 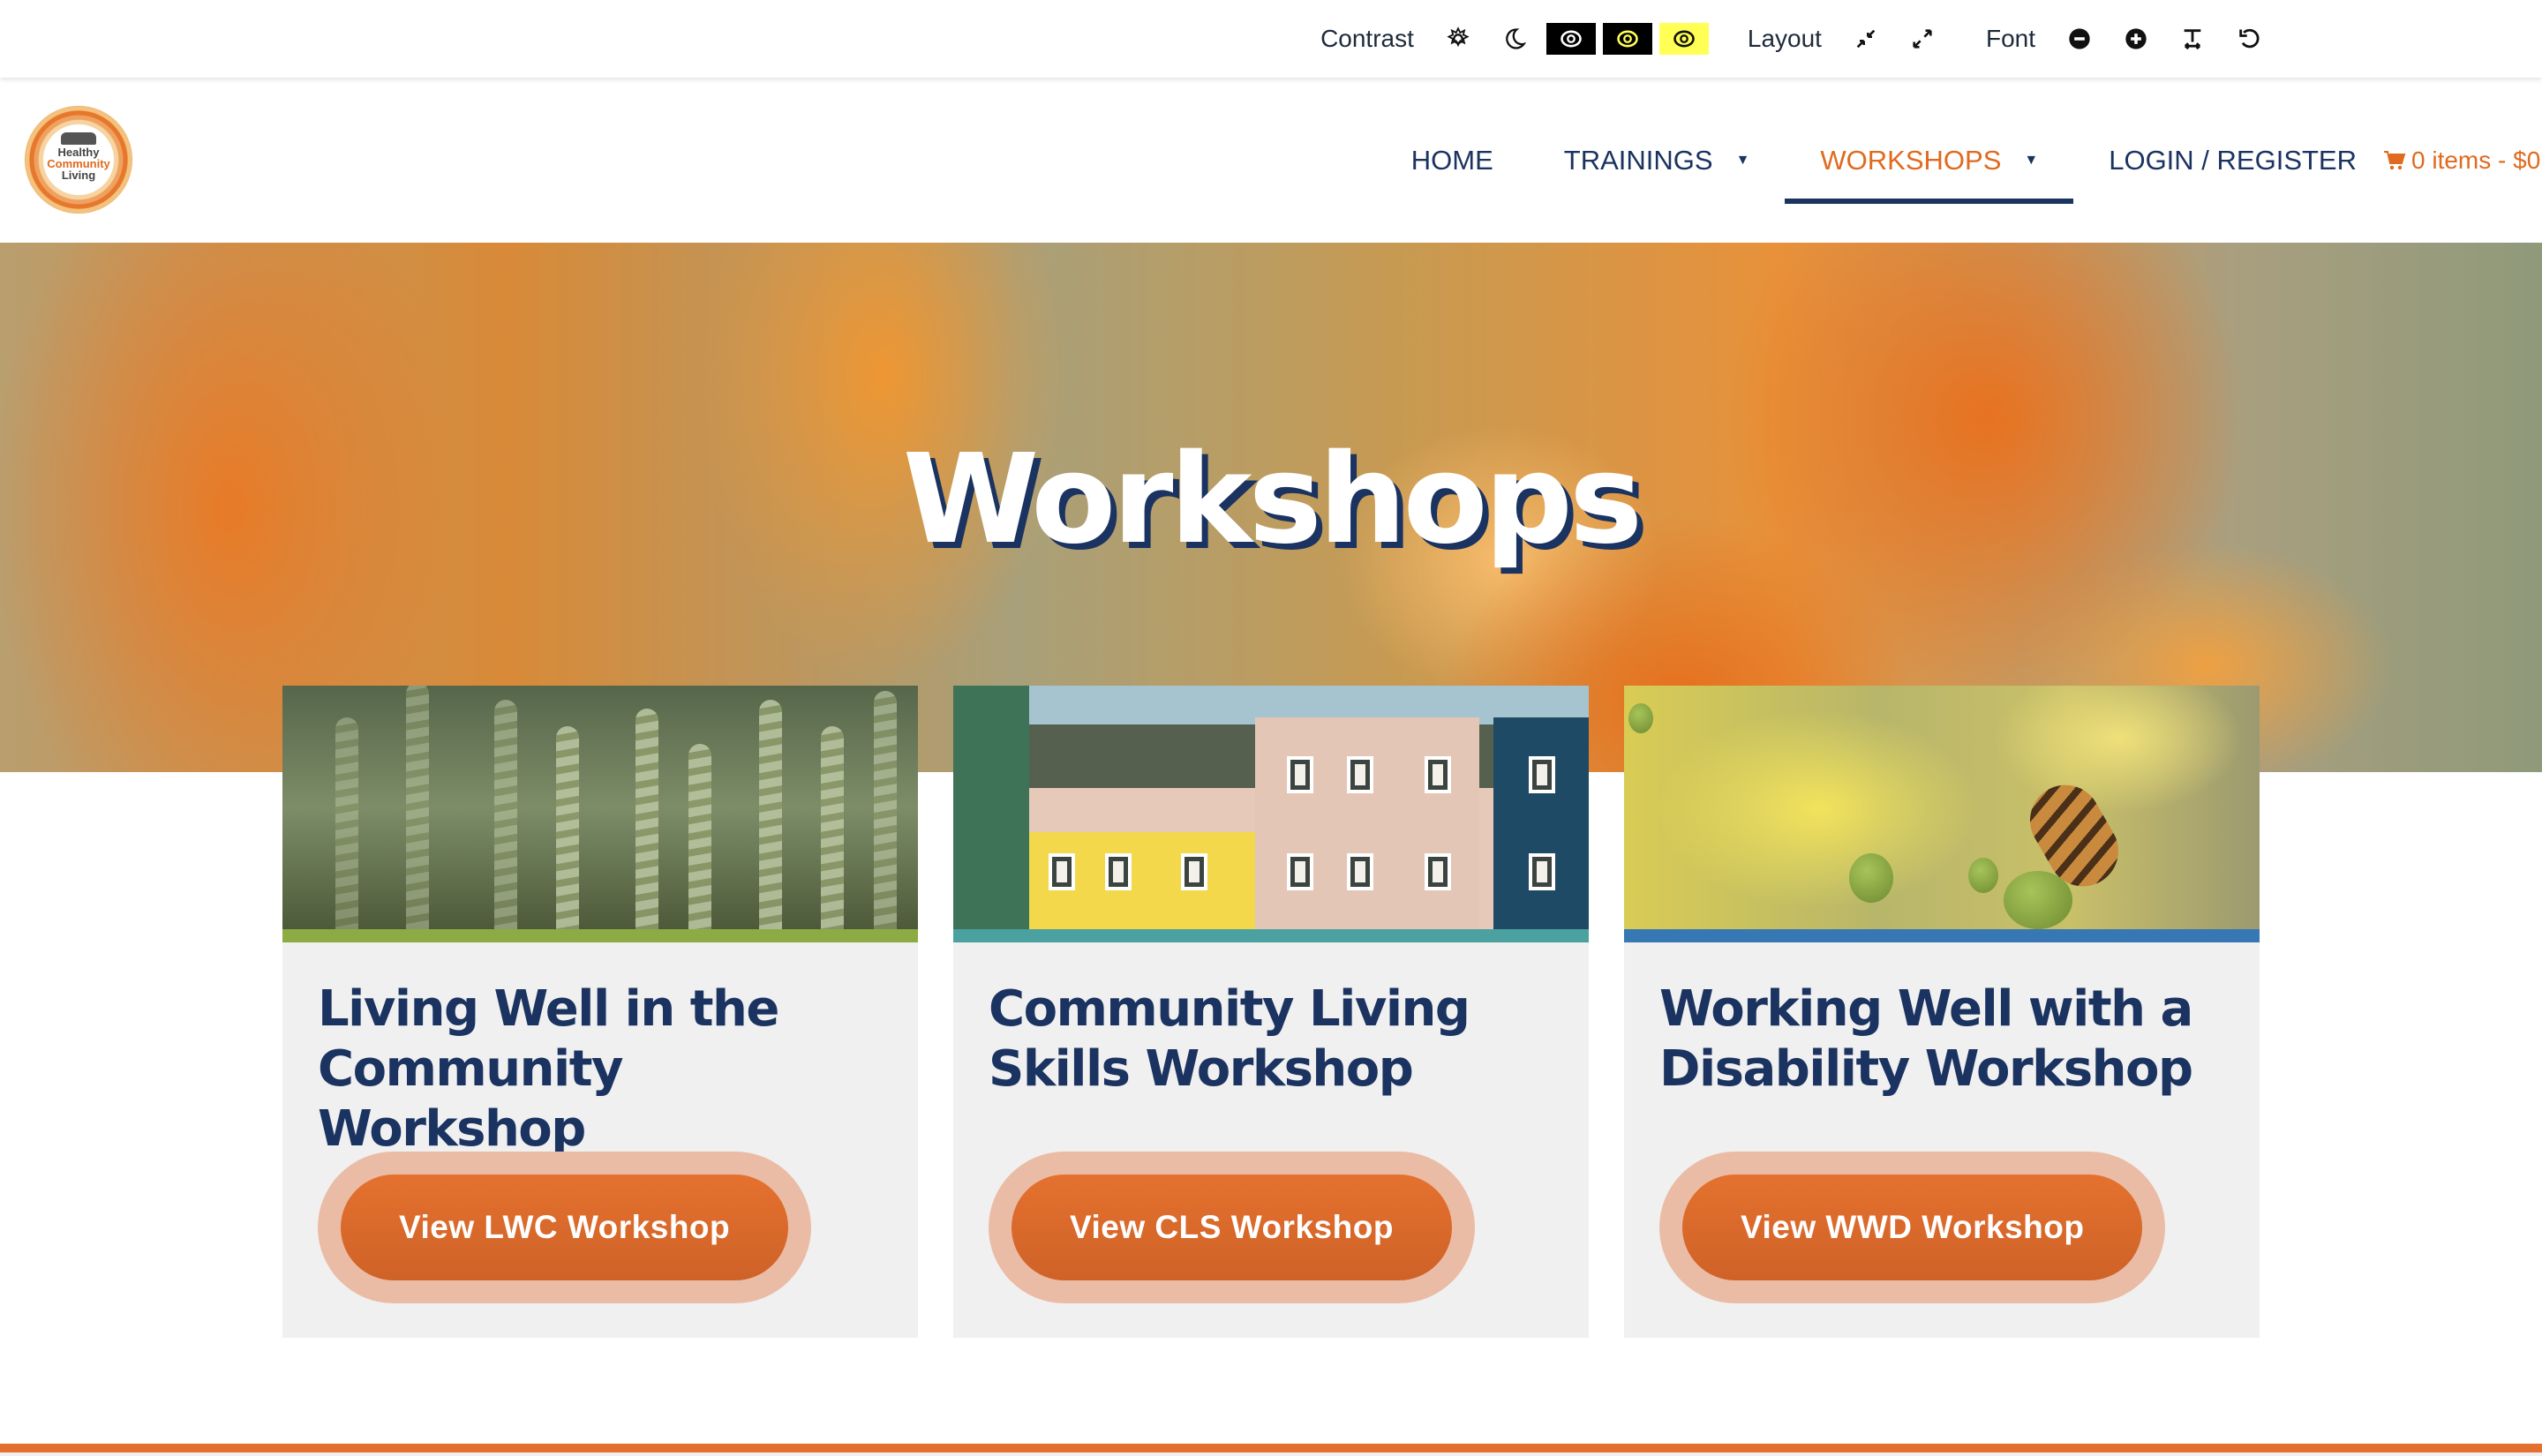 What do you see at coordinates (2476, 160) in the screenshot?
I see `cart-summary: 0 items - $0` at bounding box center [2476, 160].